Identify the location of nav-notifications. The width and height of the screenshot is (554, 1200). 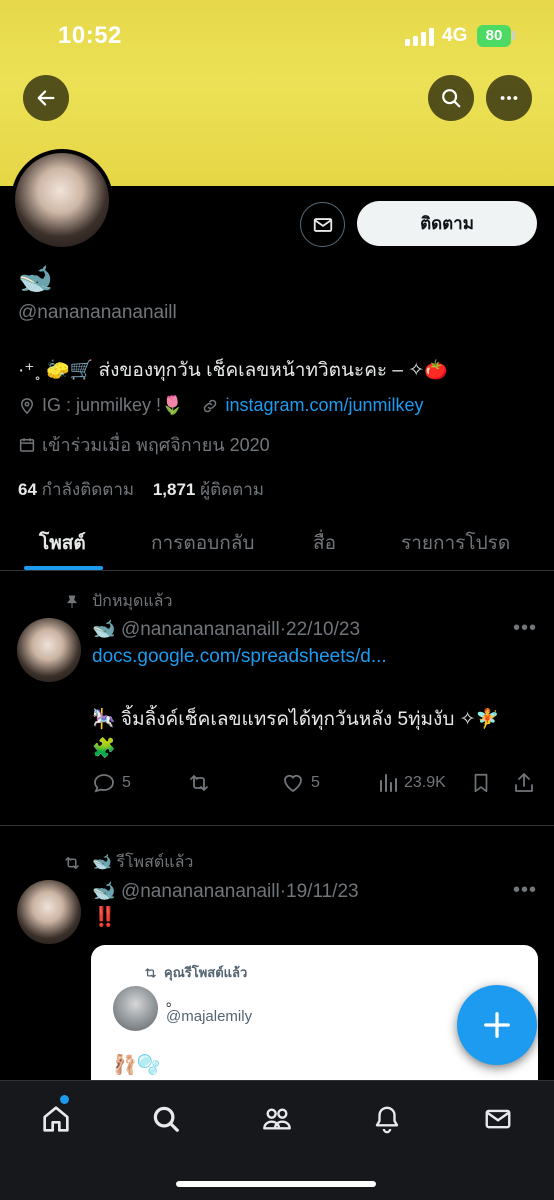
(387, 1119).